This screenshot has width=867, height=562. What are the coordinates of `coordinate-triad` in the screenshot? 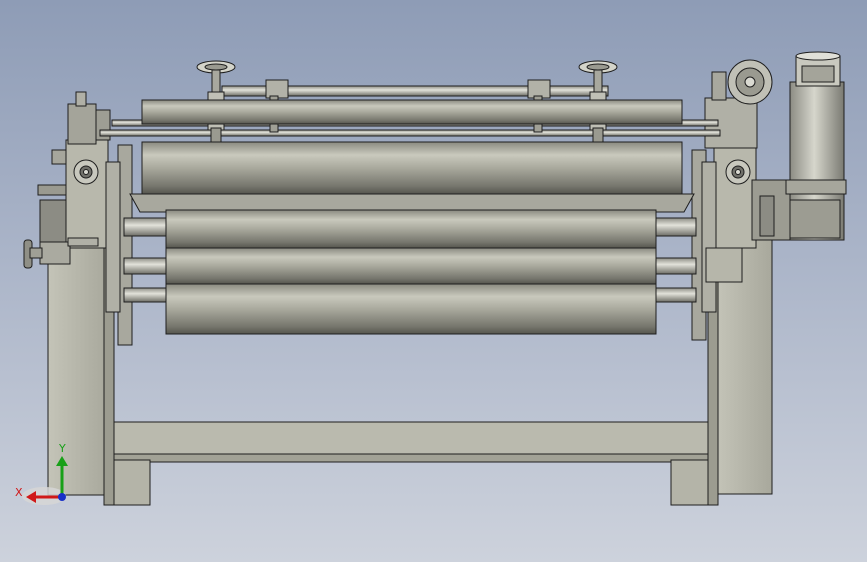 It's located at (45, 480).